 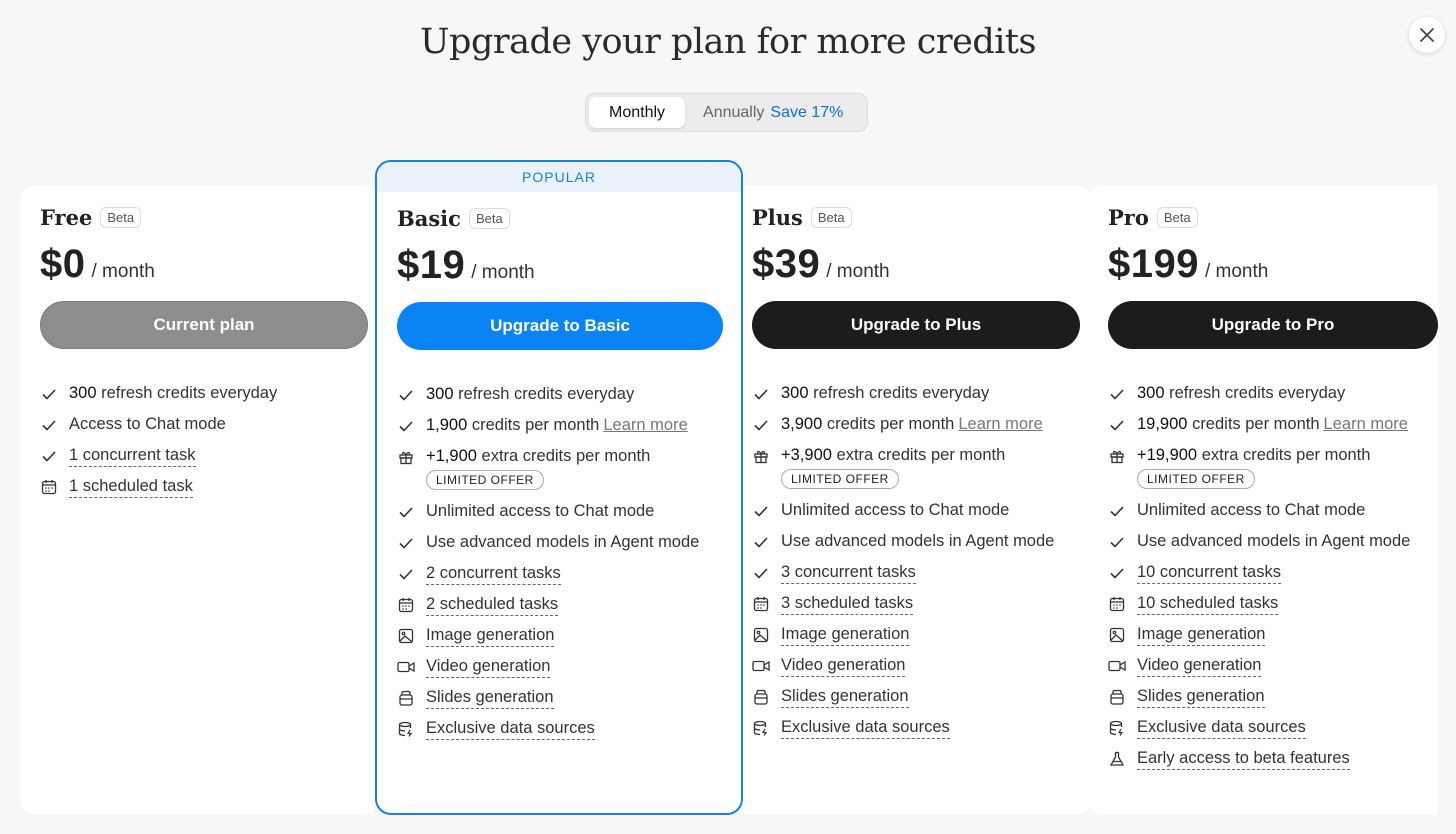 I want to click on feature-item: 3 concurrent tasks, so click(x=916, y=578).